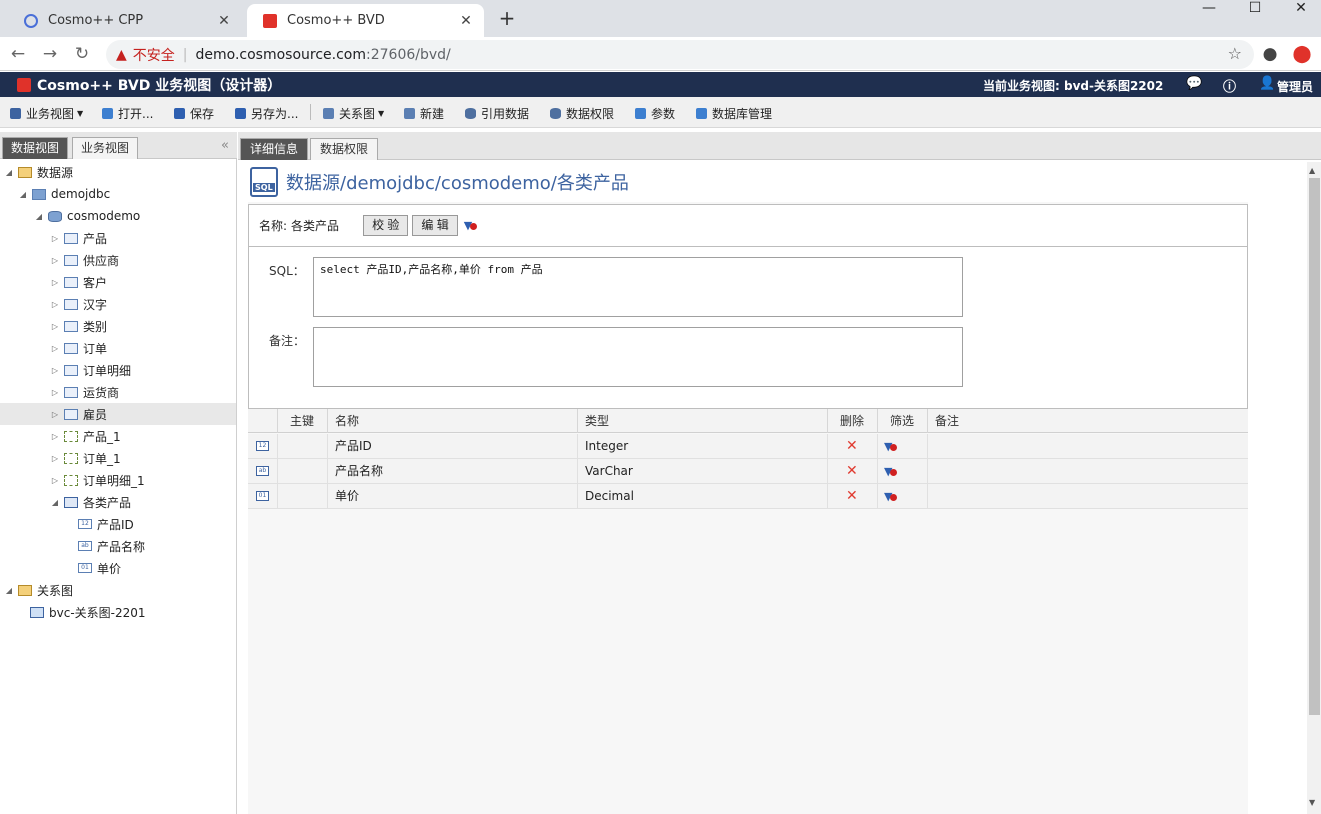 The image size is (1321, 814). I want to click on close-window-button: ✕, so click(1299, 9).